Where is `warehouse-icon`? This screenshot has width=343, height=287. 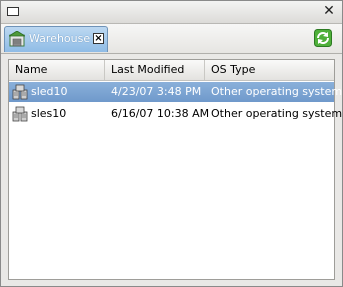
warehouse-icon is located at coordinates (17, 39).